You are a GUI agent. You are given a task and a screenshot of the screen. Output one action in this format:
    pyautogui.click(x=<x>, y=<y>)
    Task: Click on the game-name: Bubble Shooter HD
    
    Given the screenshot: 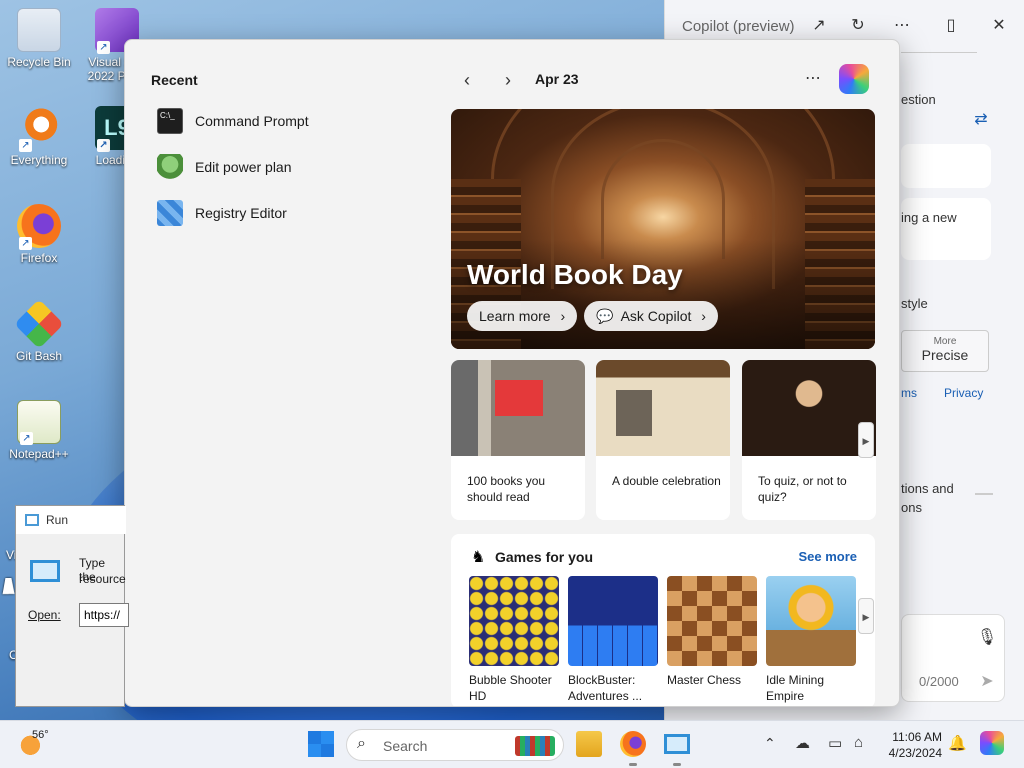 What is the action you would take?
    pyautogui.click(x=510, y=688)
    